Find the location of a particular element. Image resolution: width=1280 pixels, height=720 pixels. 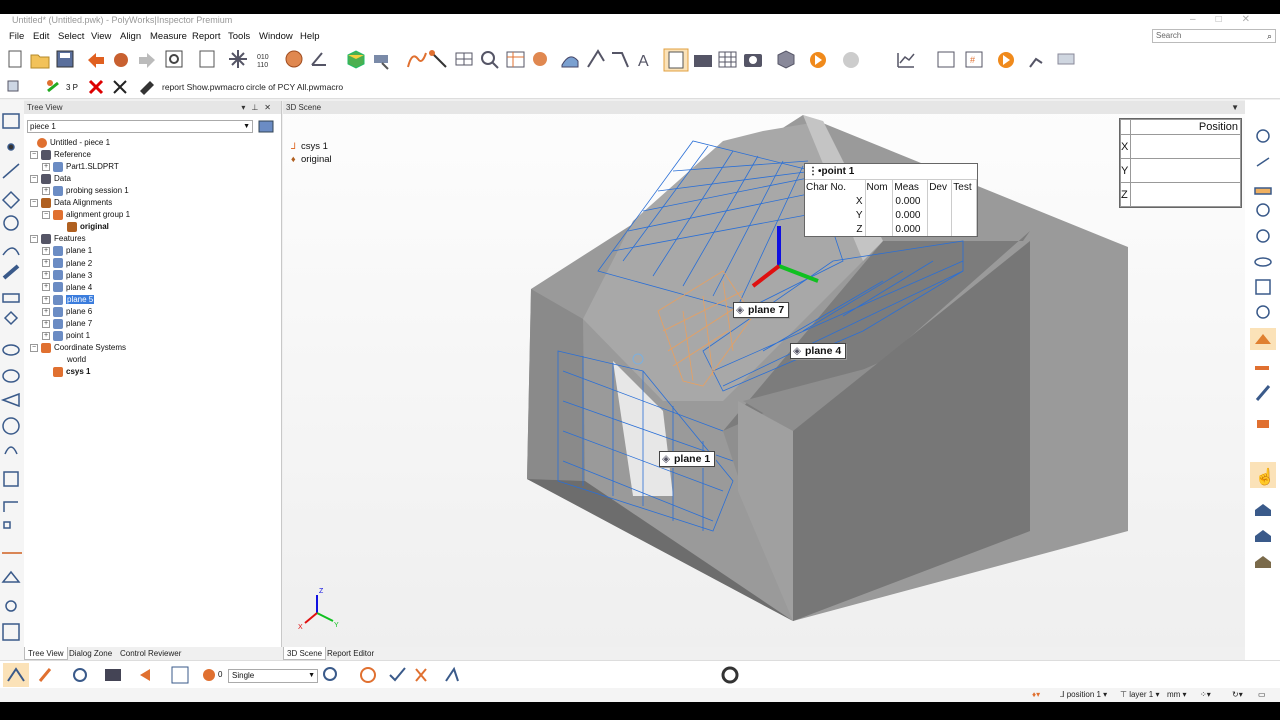

probe-scan-icon is located at coordinates (381, 62).